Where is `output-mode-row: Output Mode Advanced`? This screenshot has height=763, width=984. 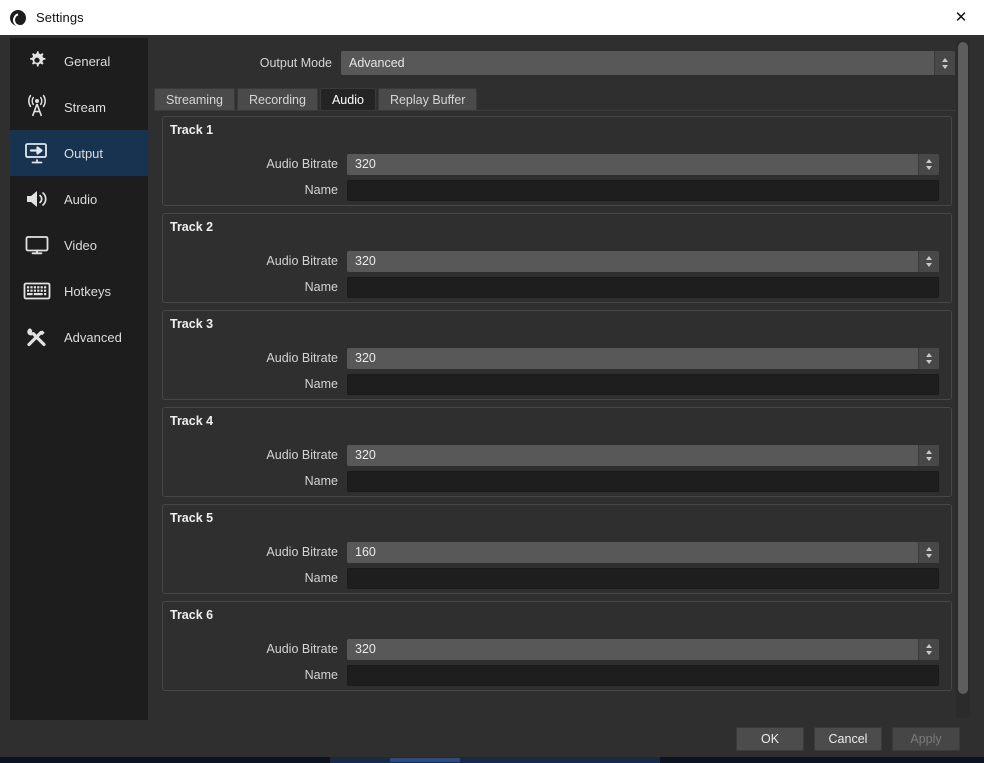
output-mode-row: Output Mode Advanced is located at coordinates (552, 63).